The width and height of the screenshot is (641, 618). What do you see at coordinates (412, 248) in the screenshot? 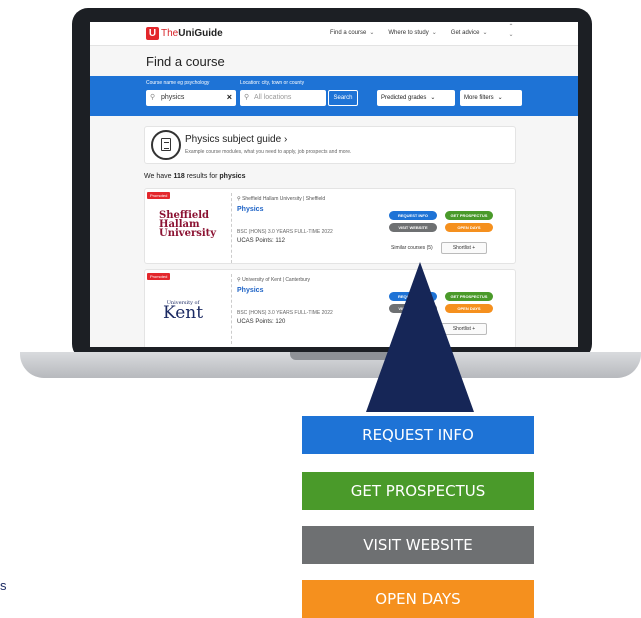
I see `similar-courses-link: Similar courses (5)` at bounding box center [412, 248].